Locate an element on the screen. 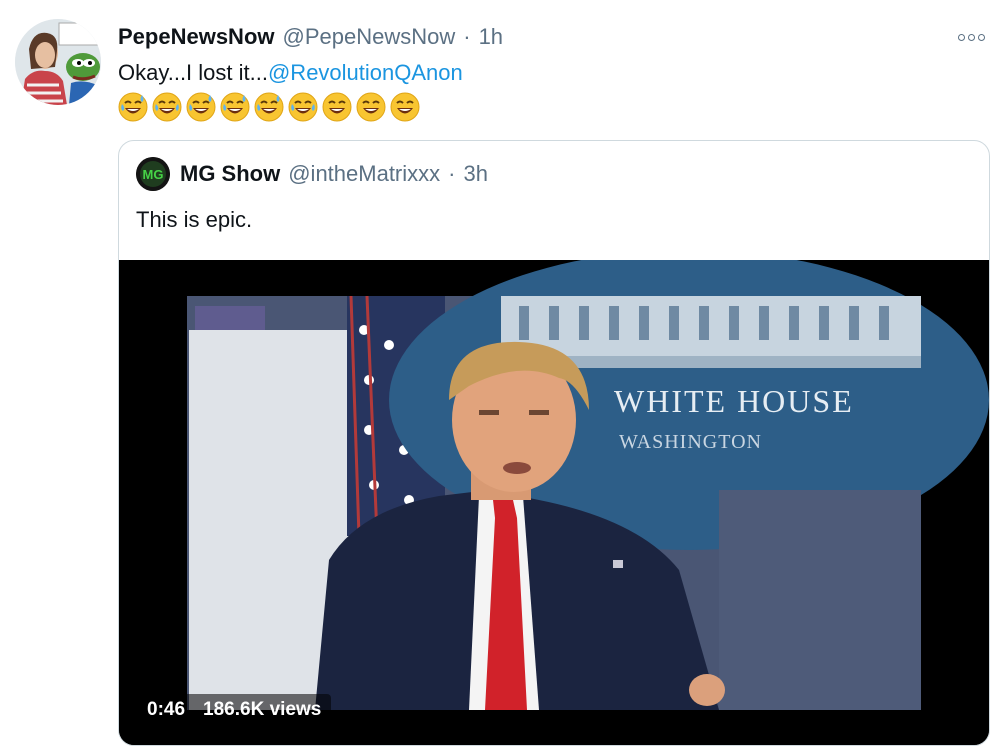  tweet-text: Okay...I lost it...@RevolutionQAnon is located at coordinates (290, 73).